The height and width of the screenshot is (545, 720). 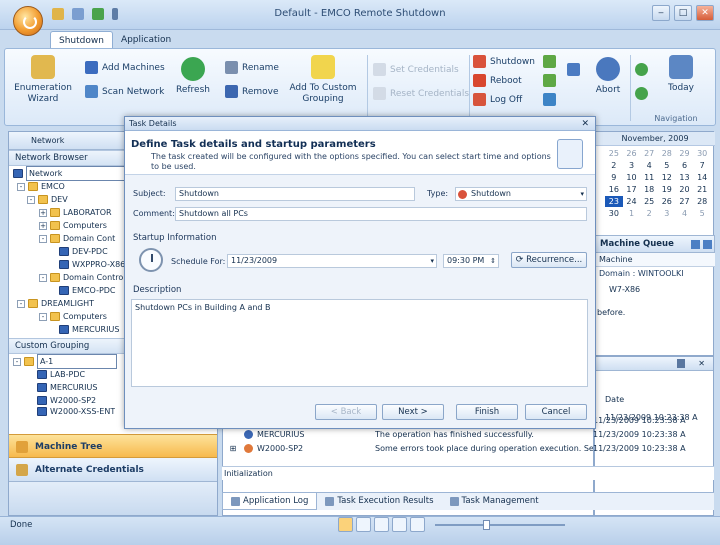 What do you see at coordinates (487, 412) in the screenshot?
I see `finish-button: Finish` at bounding box center [487, 412].